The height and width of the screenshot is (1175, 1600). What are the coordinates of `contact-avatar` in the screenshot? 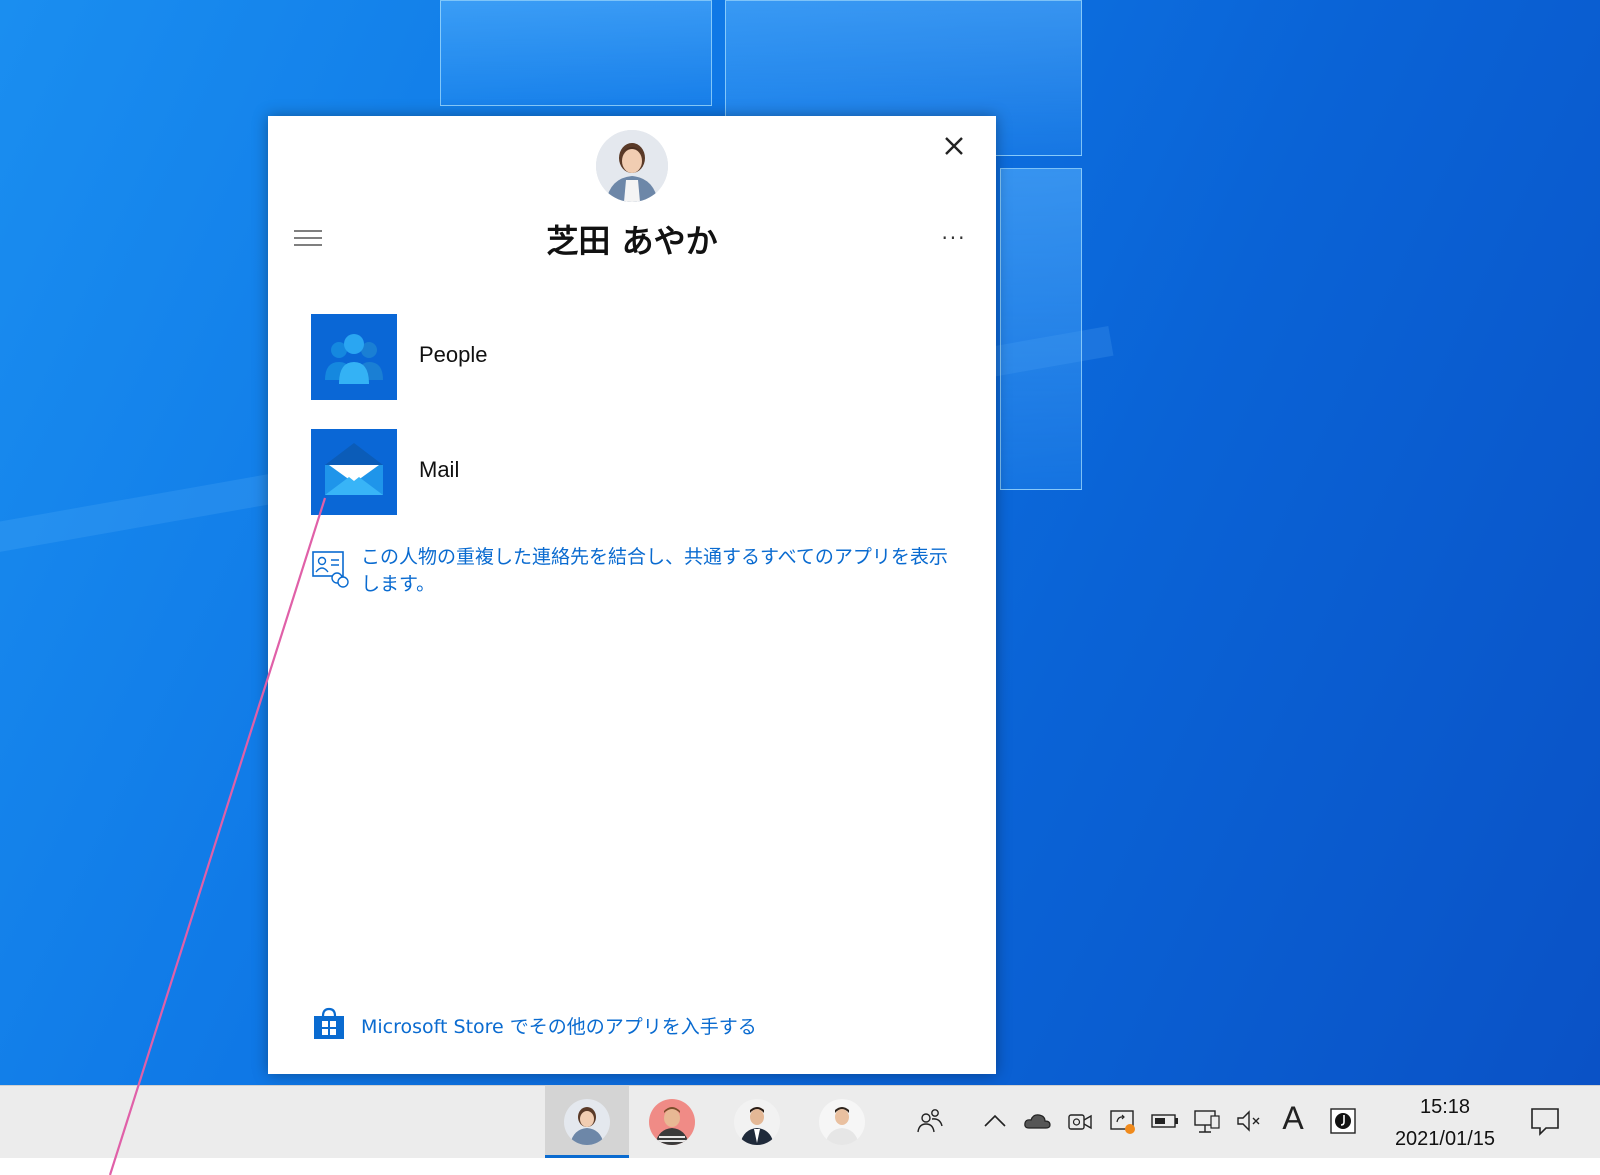 It's located at (632, 166).